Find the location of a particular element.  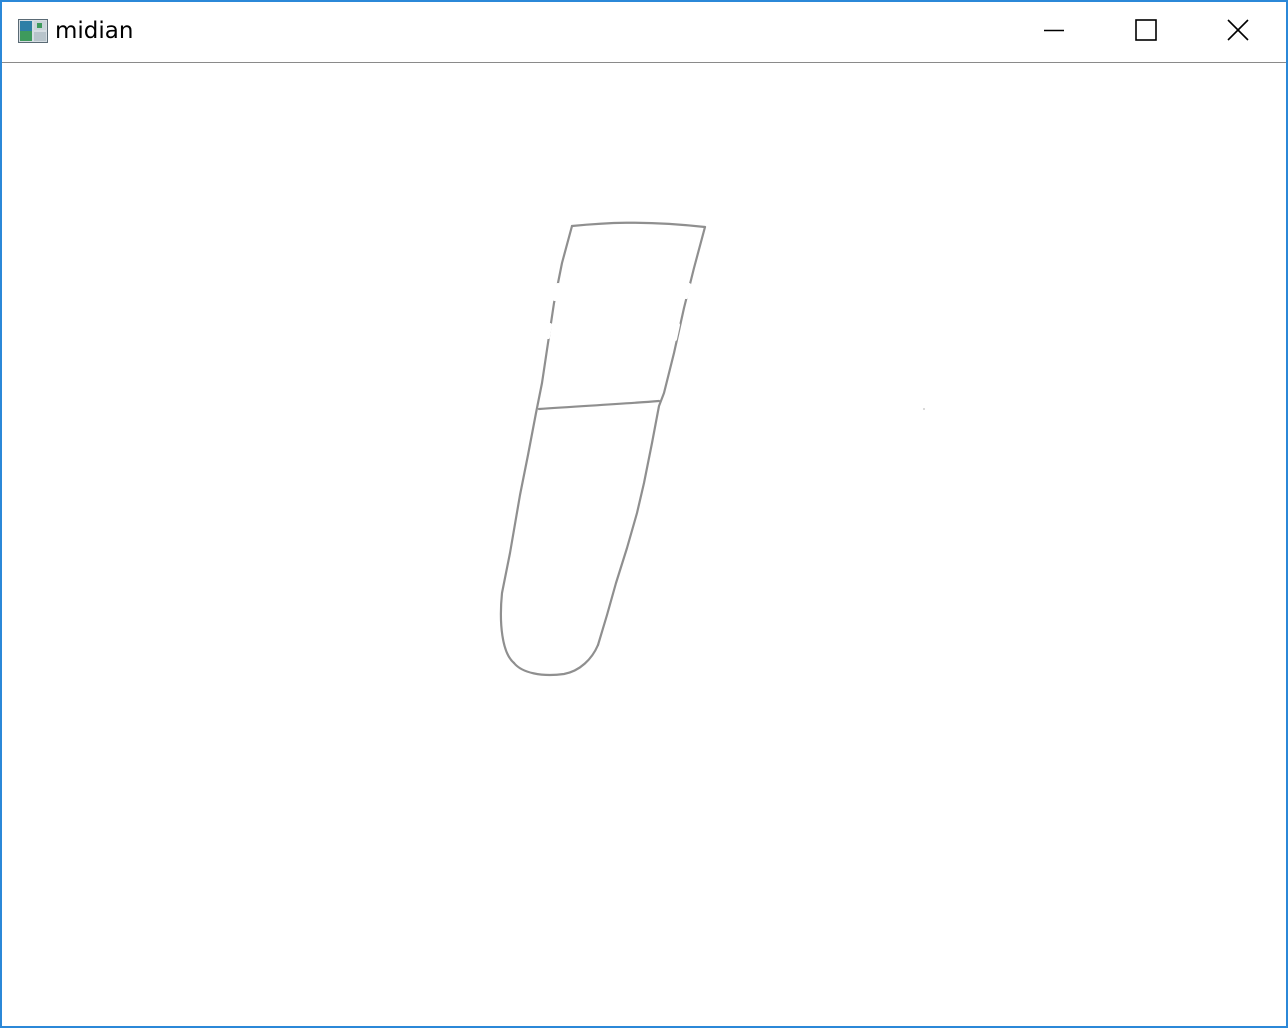

title-bar: midian is located at coordinates (644, 32).